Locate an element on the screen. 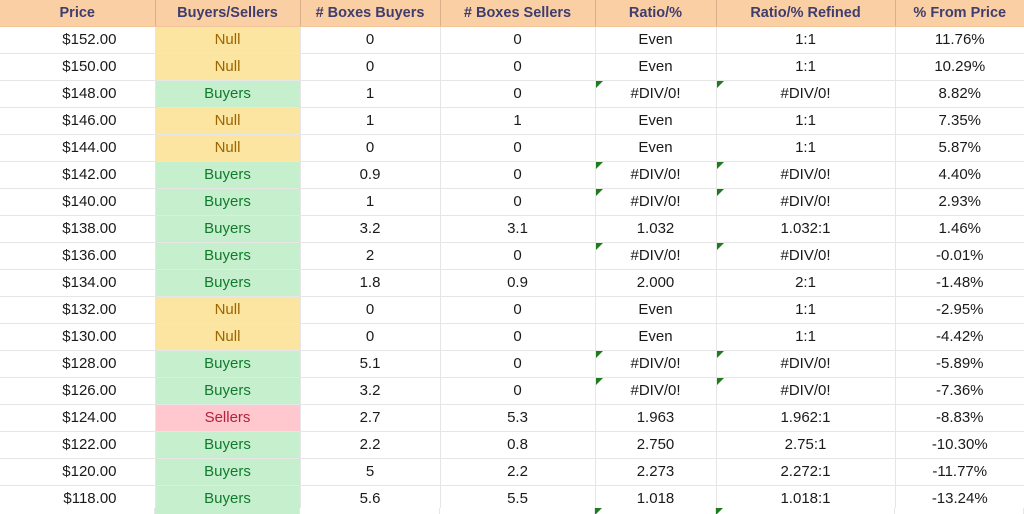 The image size is (1024, 514). cell-pct-from-price: -10.30% is located at coordinates (959, 445).